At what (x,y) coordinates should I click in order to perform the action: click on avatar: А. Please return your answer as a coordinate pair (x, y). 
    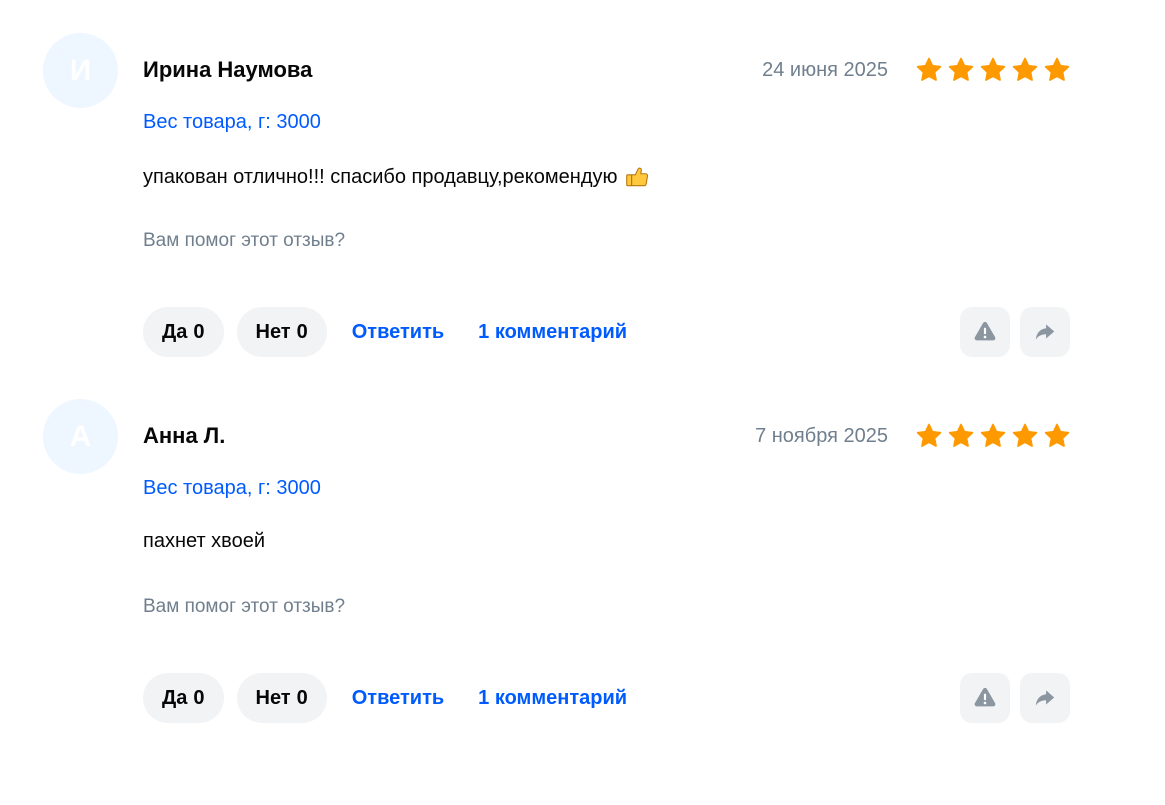
    Looking at the image, I should click on (80, 436).